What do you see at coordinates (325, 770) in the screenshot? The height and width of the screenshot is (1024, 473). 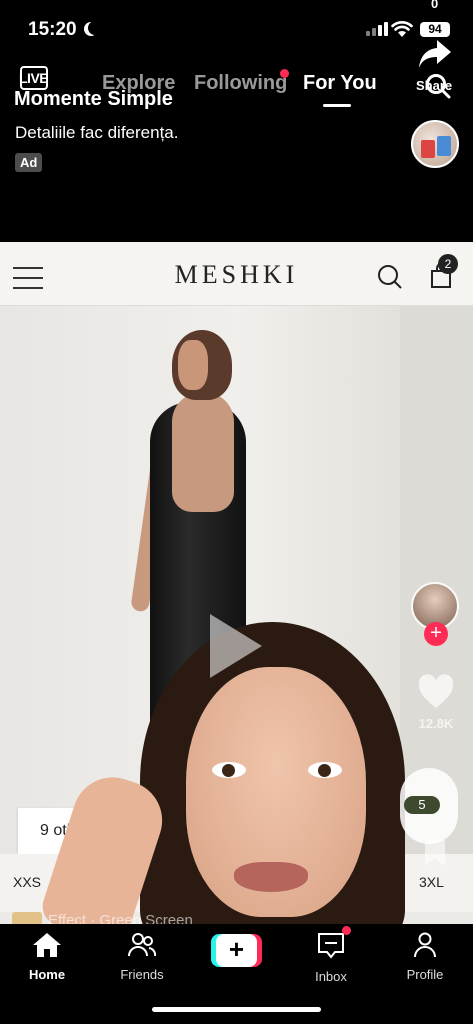 I see `creator-eye-right` at bounding box center [325, 770].